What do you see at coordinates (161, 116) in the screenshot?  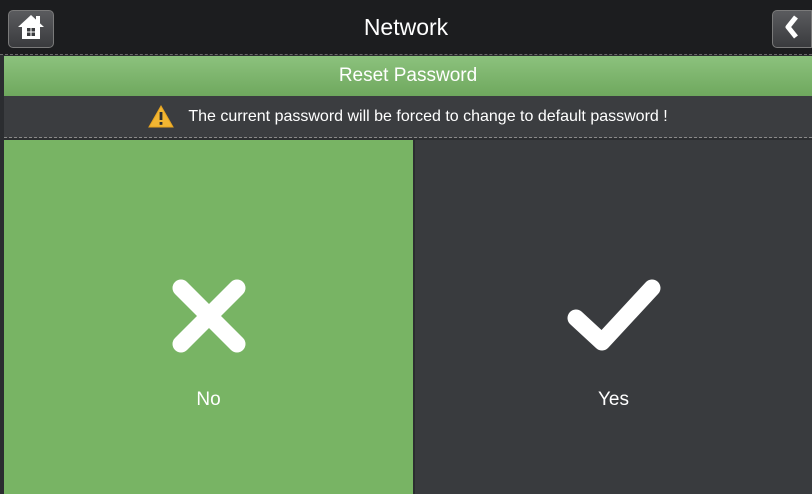 I see `warning-icon` at bounding box center [161, 116].